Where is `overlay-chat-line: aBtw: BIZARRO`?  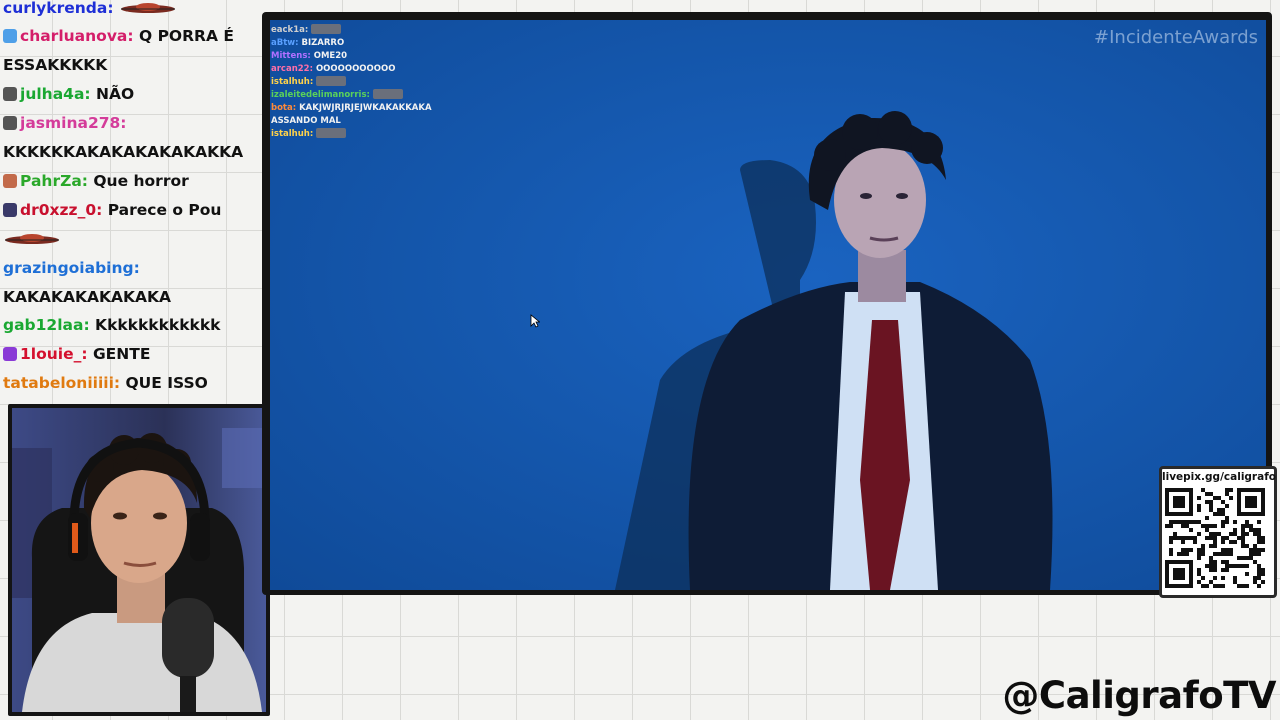 overlay-chat-line: aBtw: BIZARRO is located at coordinates (307, 43).